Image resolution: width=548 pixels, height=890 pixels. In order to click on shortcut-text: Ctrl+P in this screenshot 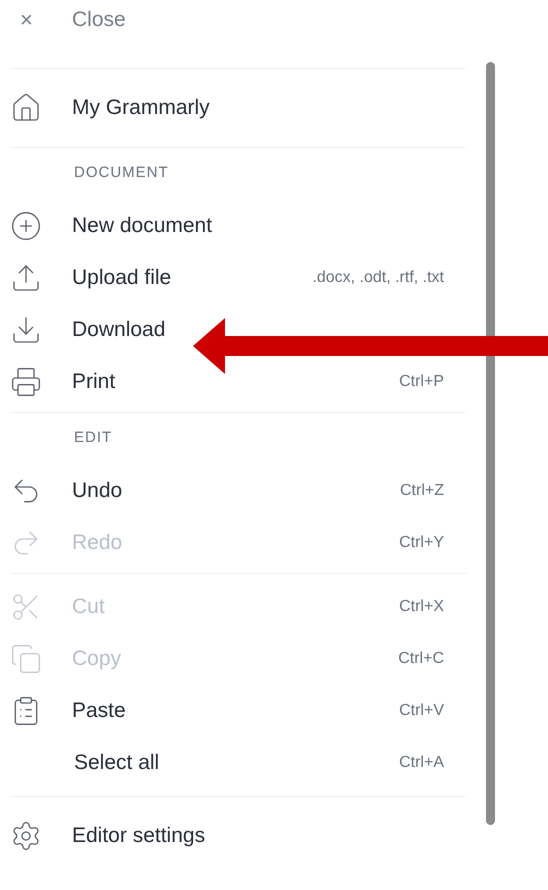, I will do `click(421, 382)`.